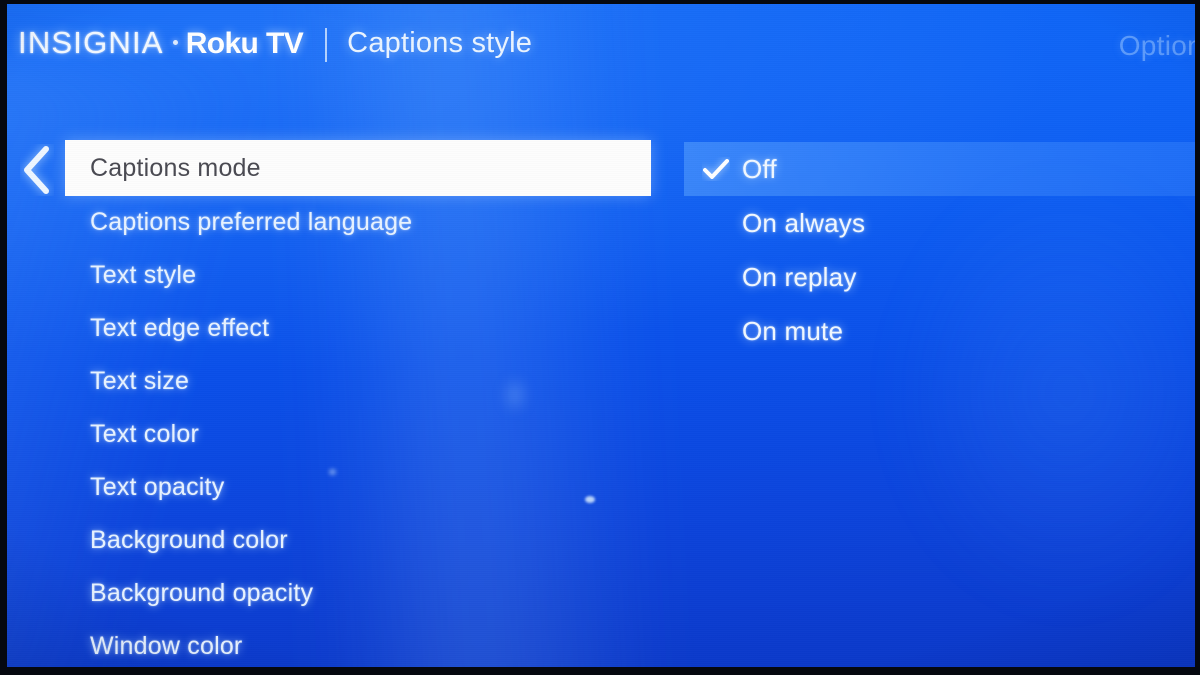 The height and width of the screenshot is (675, 1200). Describe the element at coordinates (140, 381) in the screenshot. I see `settings-row-label: Text size` at that location.